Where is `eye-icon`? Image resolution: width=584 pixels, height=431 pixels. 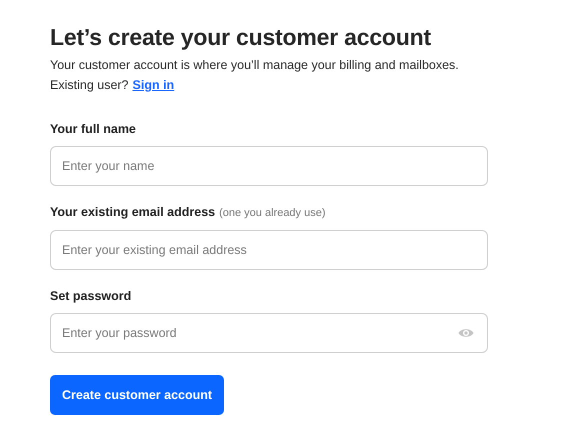 eye-icon is located at coordinates (466, 333).